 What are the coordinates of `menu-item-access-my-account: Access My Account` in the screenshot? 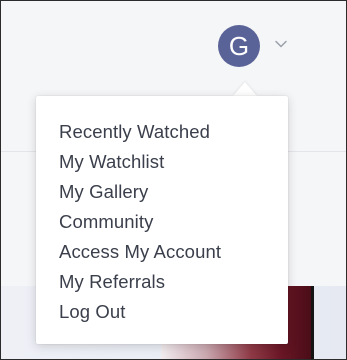 It's located at (140, 252).